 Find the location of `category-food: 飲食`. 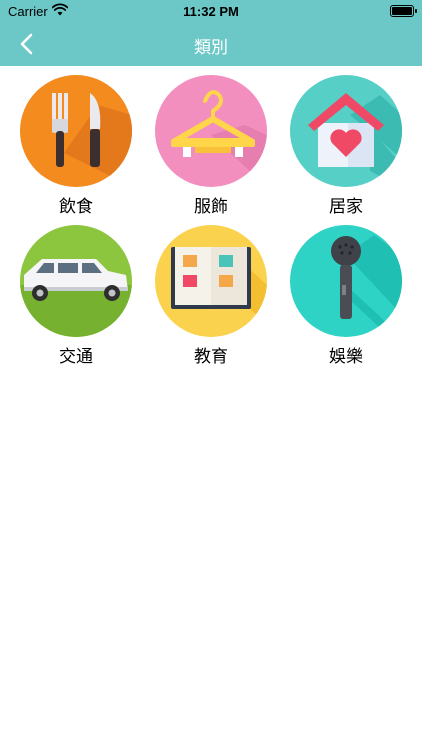

category-food: 飲食 is located at coordinates (76, 141).